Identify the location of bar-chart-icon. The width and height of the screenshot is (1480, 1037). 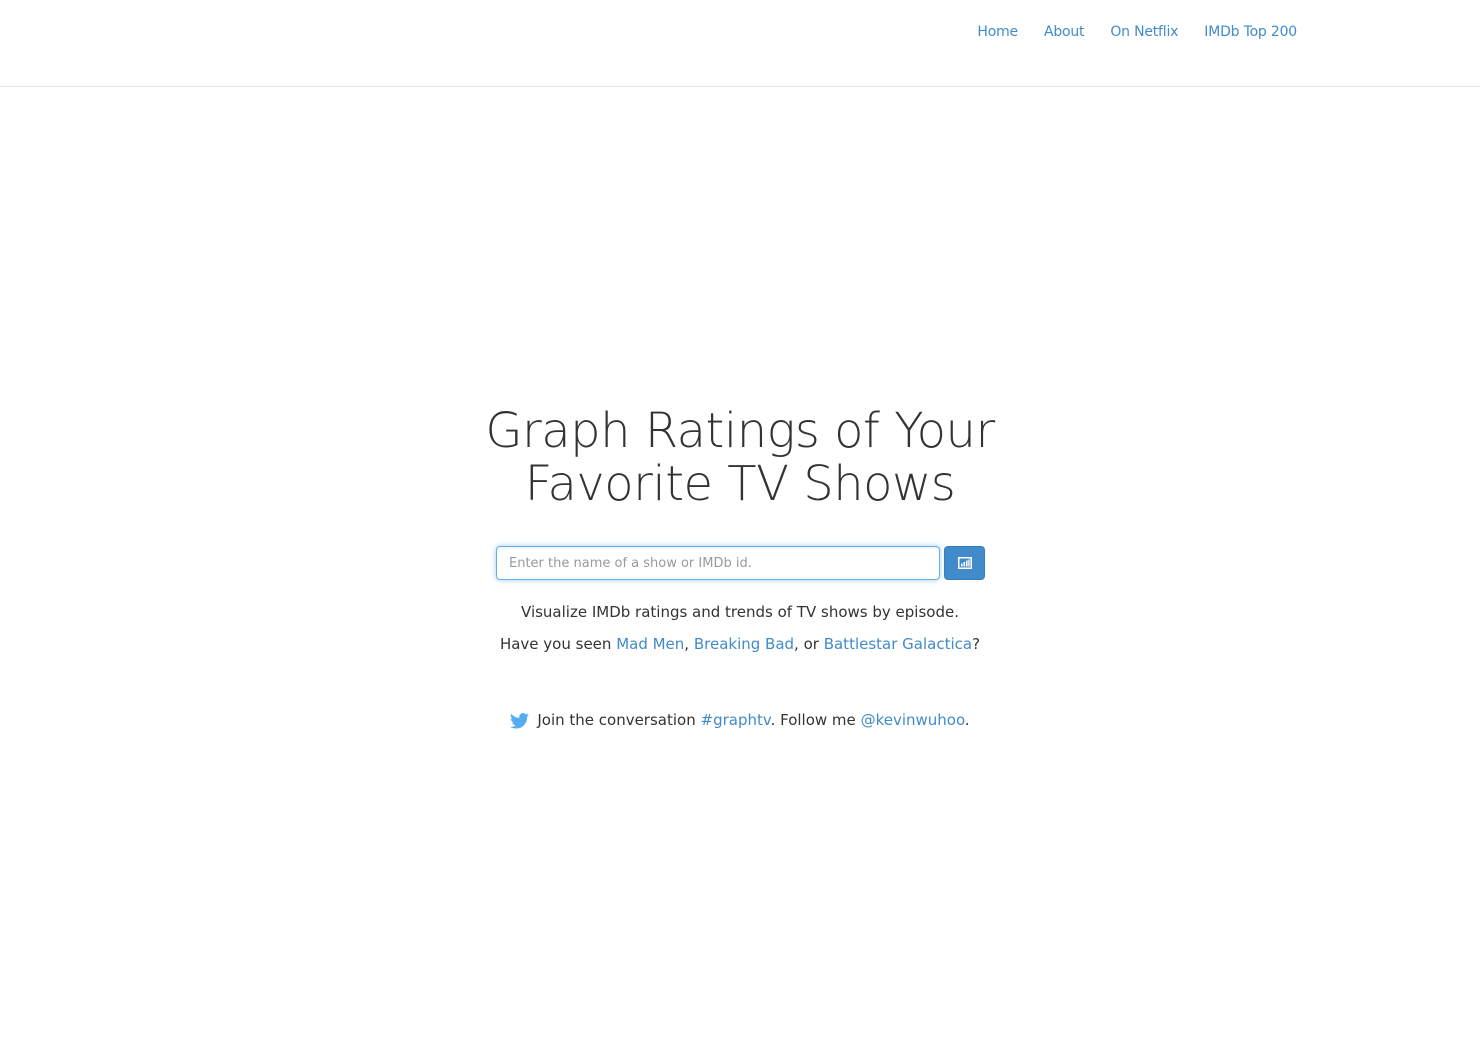
(964, 563).